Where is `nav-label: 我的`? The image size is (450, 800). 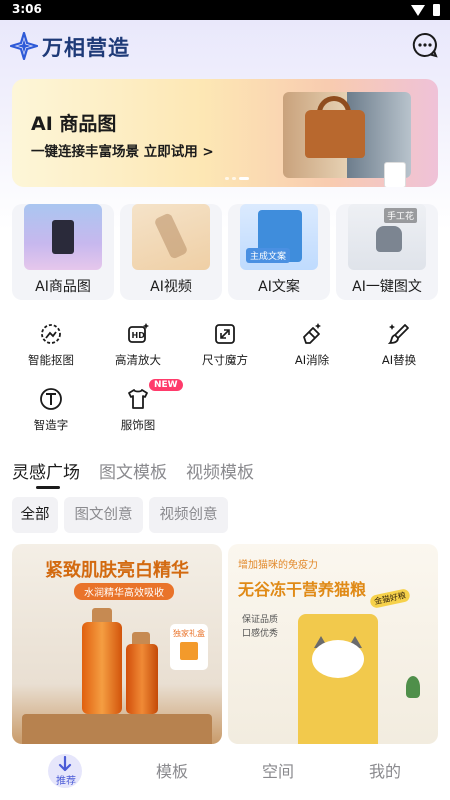 nav-label: 我的 is located at coordinates (384, 771).